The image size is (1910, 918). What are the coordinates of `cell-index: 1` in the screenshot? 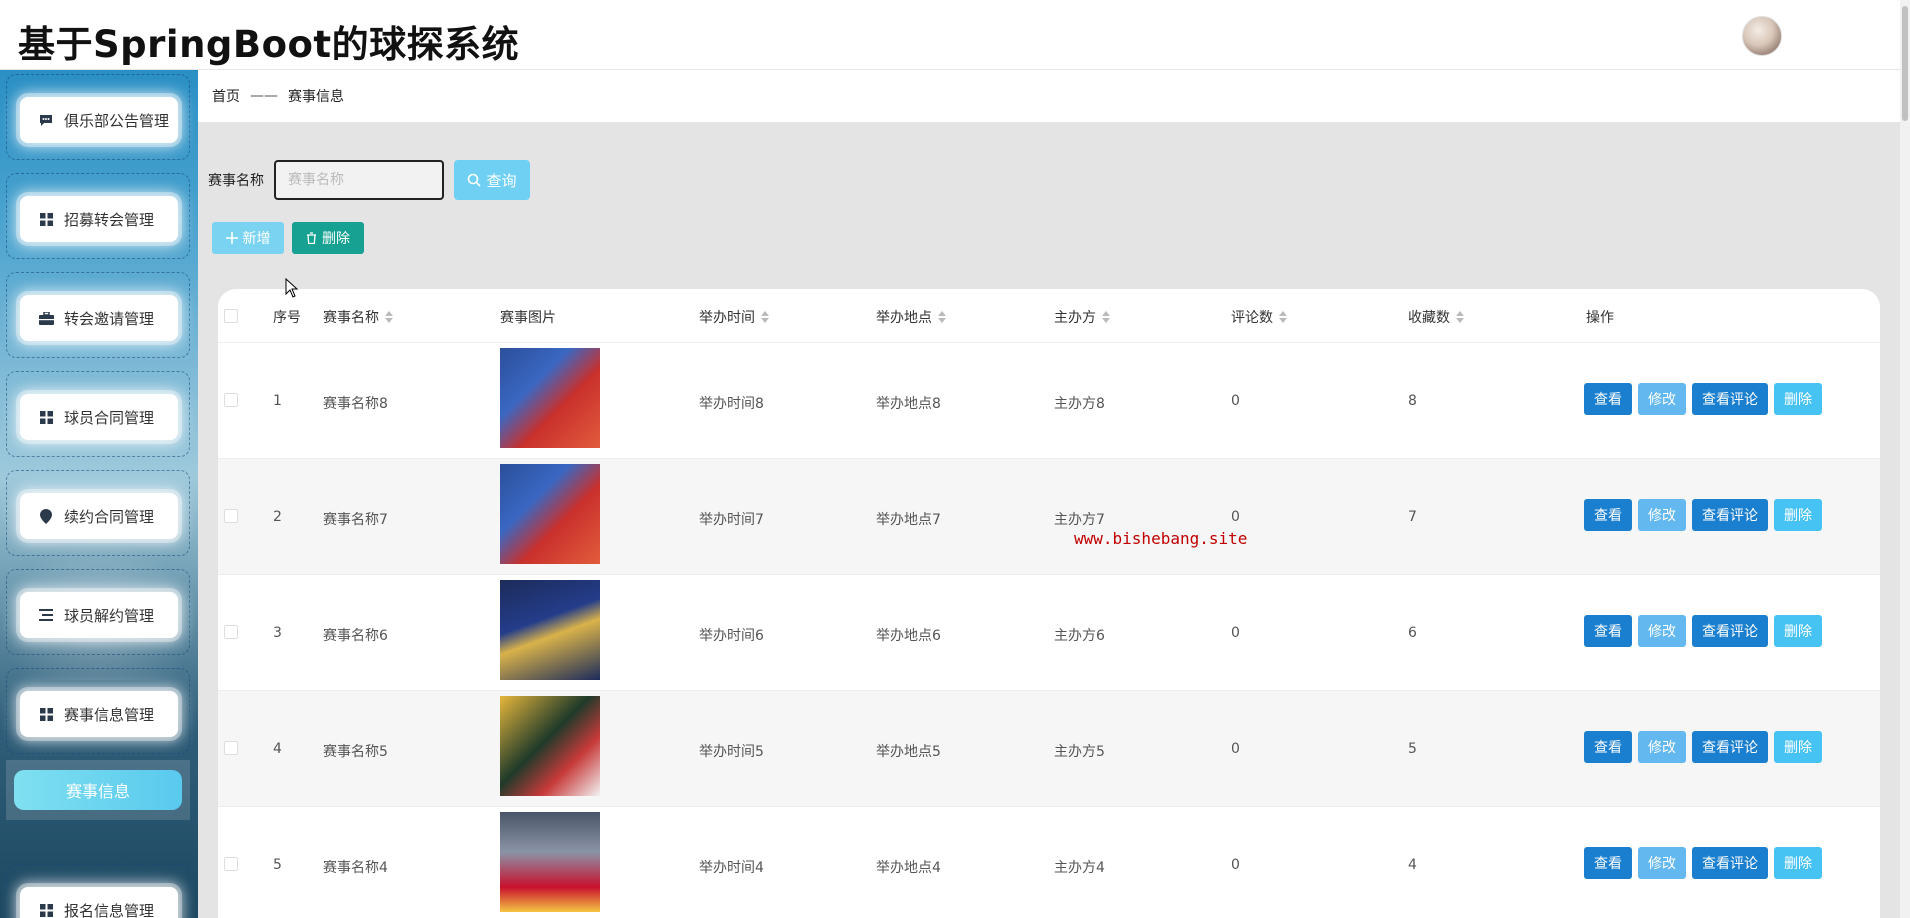 It's located at (277, 401).